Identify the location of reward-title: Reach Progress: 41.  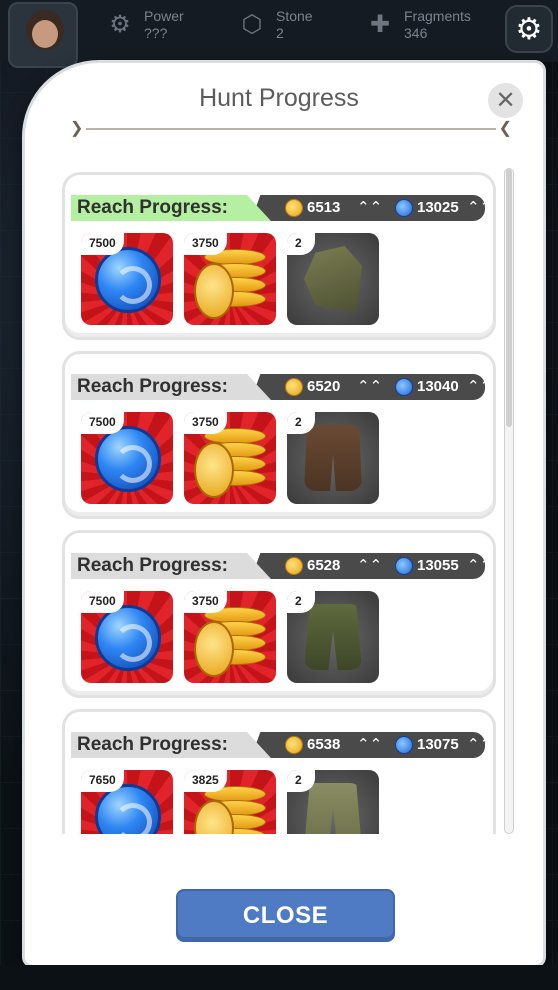
(171, 208).